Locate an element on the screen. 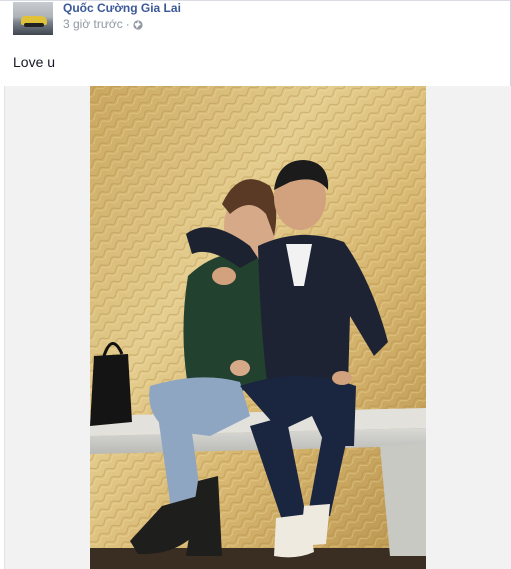 The width and height of the screenshot is (511, 569). post-text: Love u is located at coordinates (34, 62).